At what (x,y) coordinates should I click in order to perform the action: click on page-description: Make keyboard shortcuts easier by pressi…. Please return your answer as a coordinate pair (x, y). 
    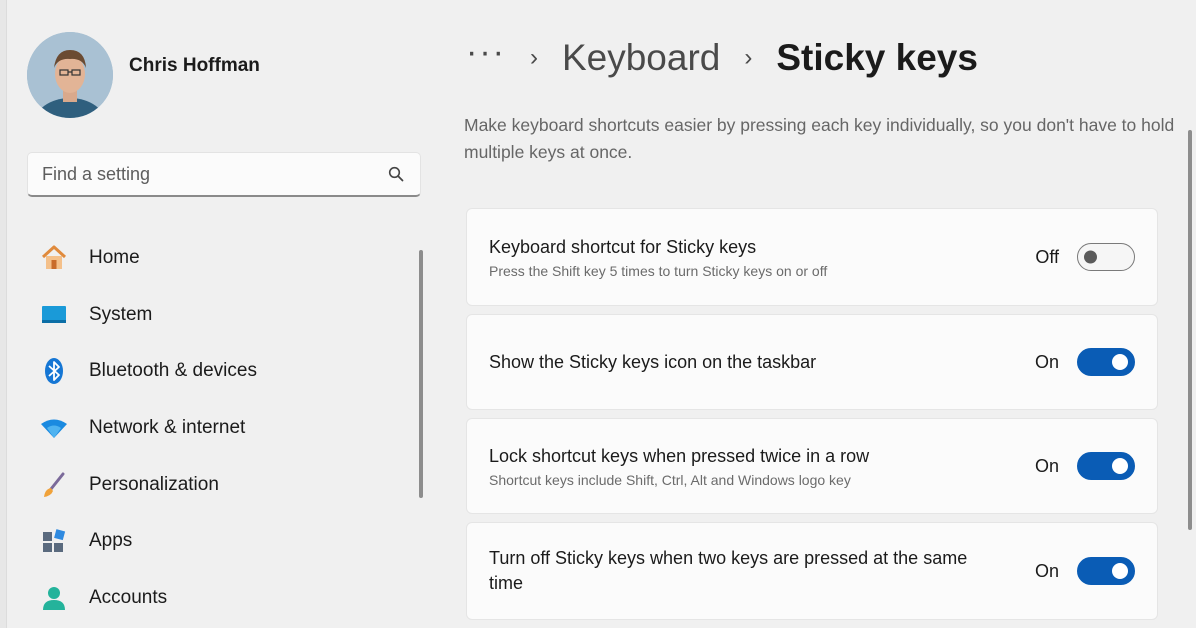
    Looking at the image, I should click on (819, 138).